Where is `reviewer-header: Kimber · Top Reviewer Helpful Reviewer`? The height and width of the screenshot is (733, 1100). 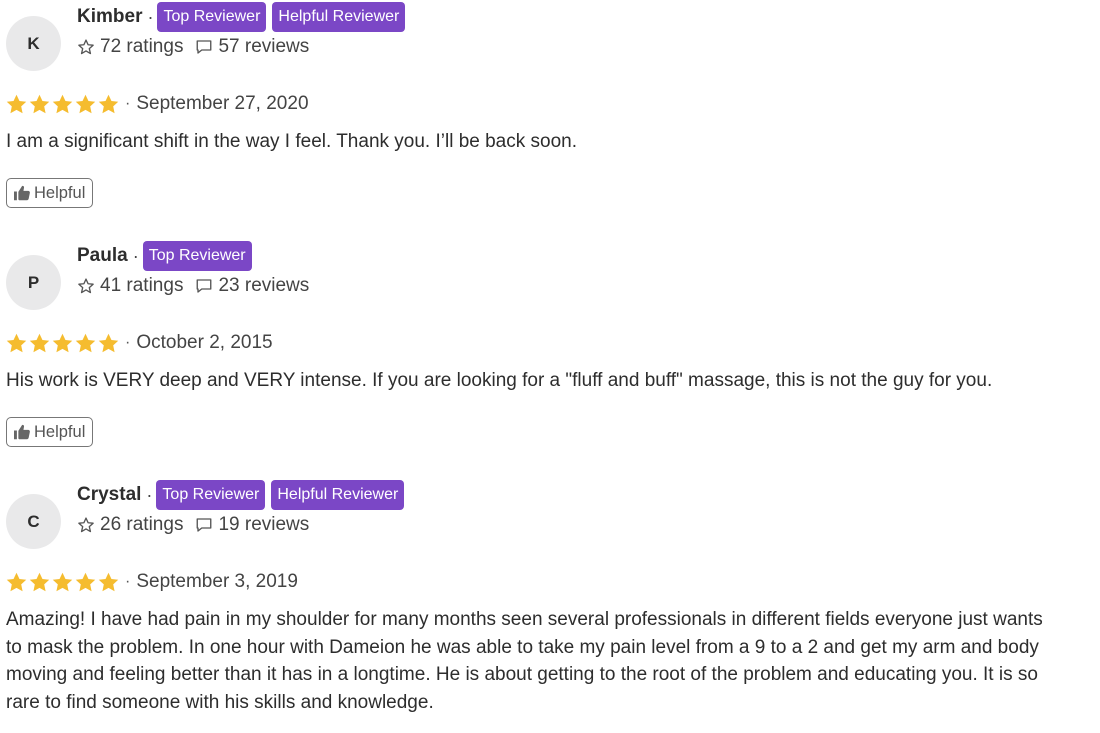
reviewer-header: Kimber · Top Reviewer Helpful Reviewer is located at coordinates (244, 17).